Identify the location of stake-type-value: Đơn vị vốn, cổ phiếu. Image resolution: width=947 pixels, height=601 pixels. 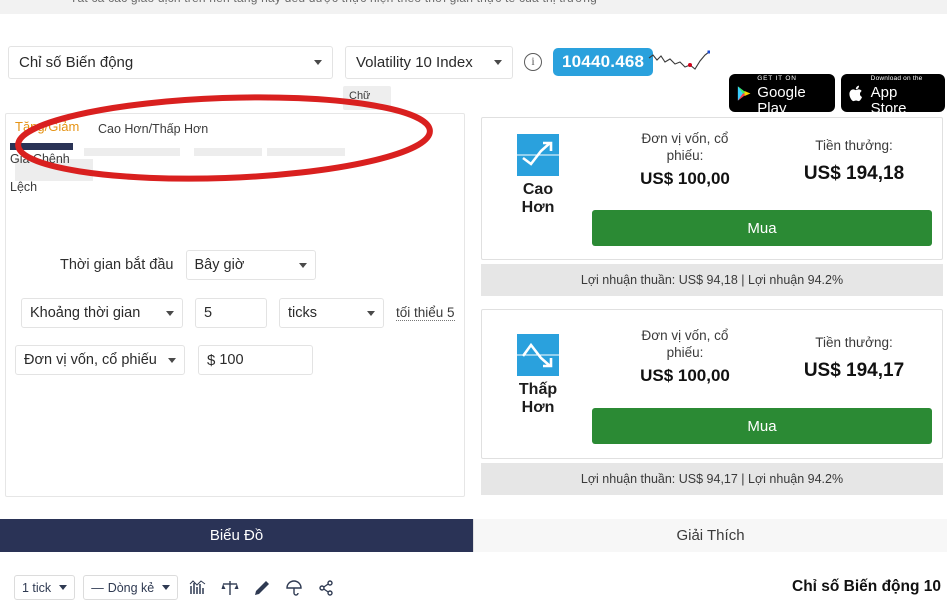
(90, 360).